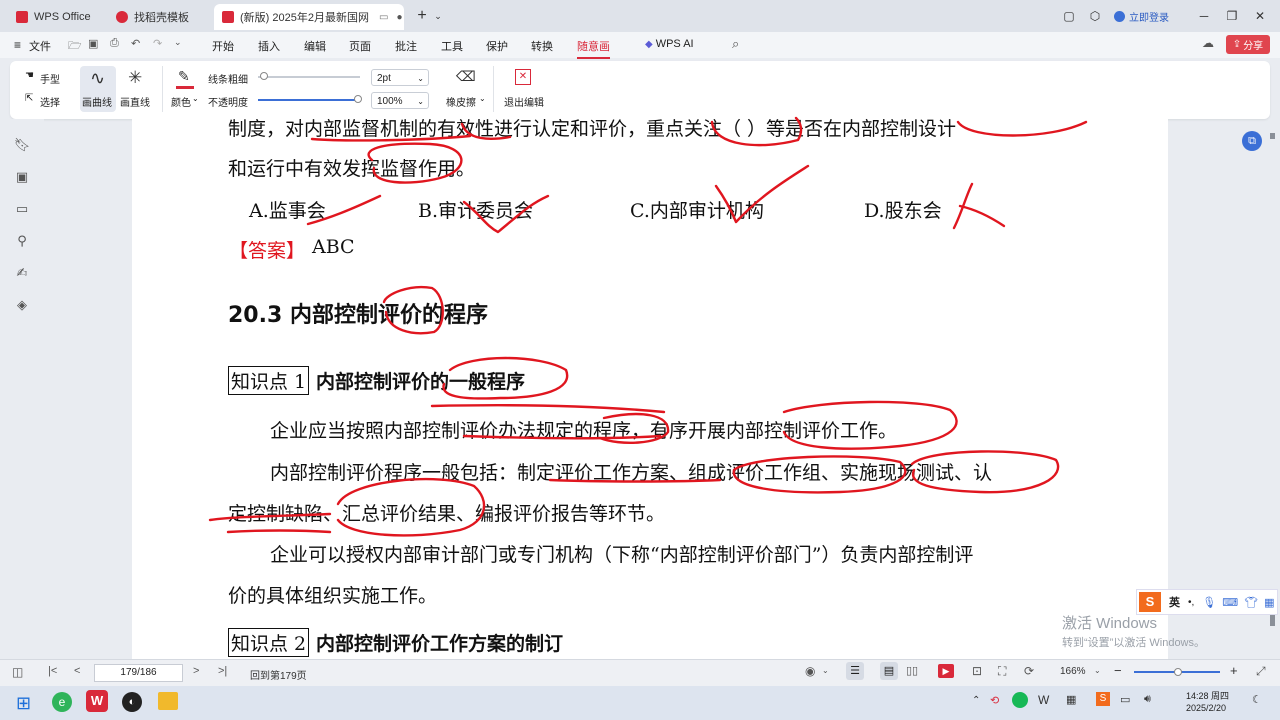 The width and height of the screenshot is (1280, 720). What do you see at coordinates (269, 46) in the screenshot?
I see `menu-insert: 插入` at bounding box center [269, 46].